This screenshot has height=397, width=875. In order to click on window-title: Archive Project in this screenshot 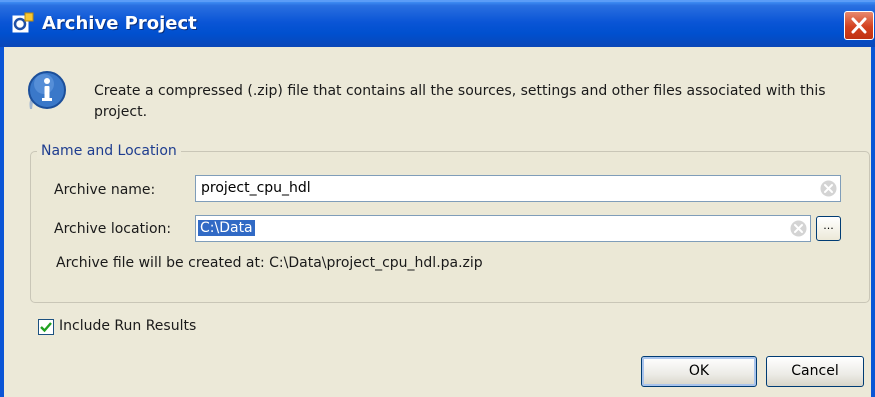, I will do `click(119, 23)`.